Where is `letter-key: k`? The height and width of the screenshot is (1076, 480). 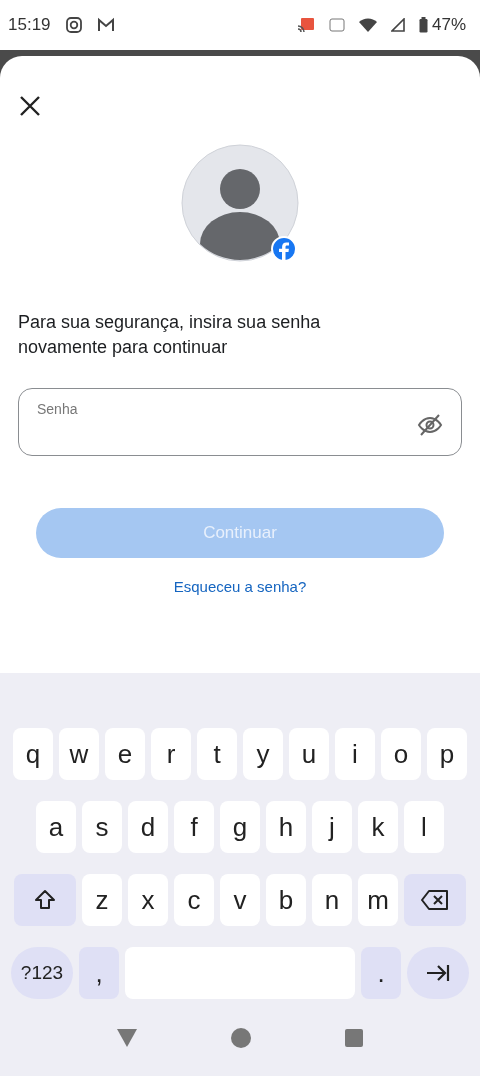
letter-key: k is located at coordinates (378, 827).